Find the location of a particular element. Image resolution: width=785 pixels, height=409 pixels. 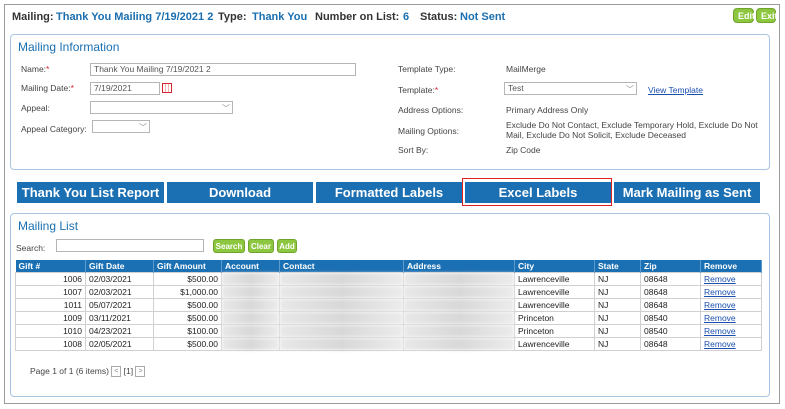

mailing-options-label: Mailing Options: is located at coordinates (428, 131).